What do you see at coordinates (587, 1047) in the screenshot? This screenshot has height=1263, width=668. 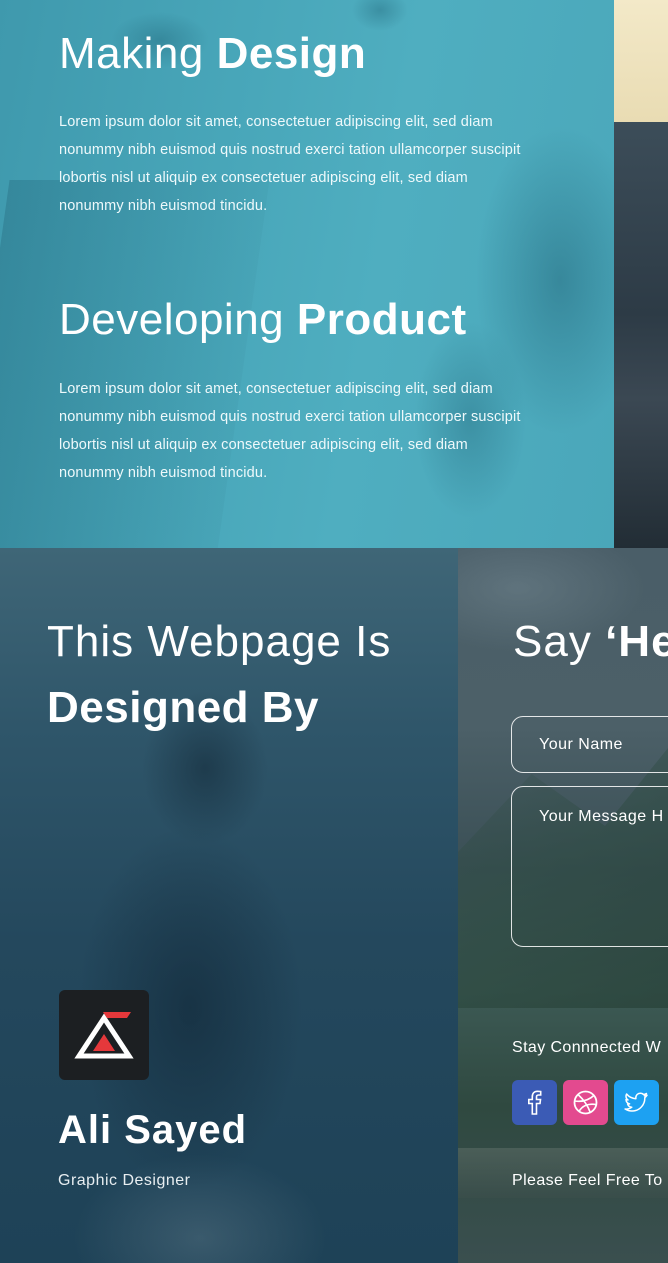 I see `stay-connected-label: Stay Connnected W` at bounding box center [587, 1047].